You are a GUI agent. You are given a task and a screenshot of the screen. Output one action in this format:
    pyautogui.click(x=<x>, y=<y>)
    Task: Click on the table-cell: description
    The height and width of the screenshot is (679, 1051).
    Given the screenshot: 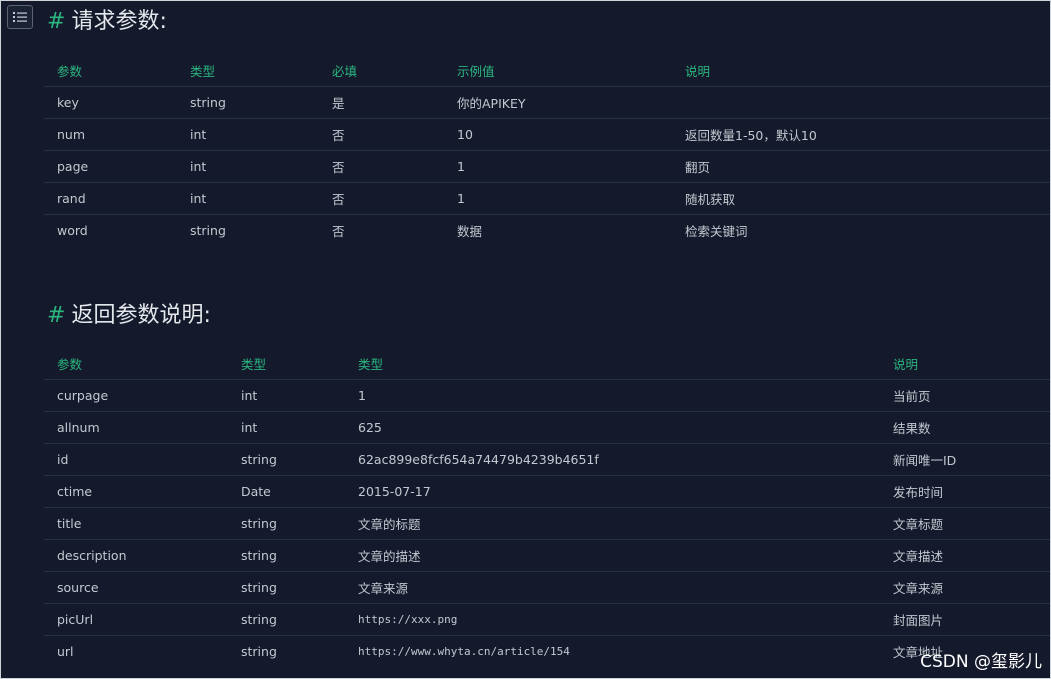 What is the action you would take?
    pyautogui.click(x=136, y=555)
    